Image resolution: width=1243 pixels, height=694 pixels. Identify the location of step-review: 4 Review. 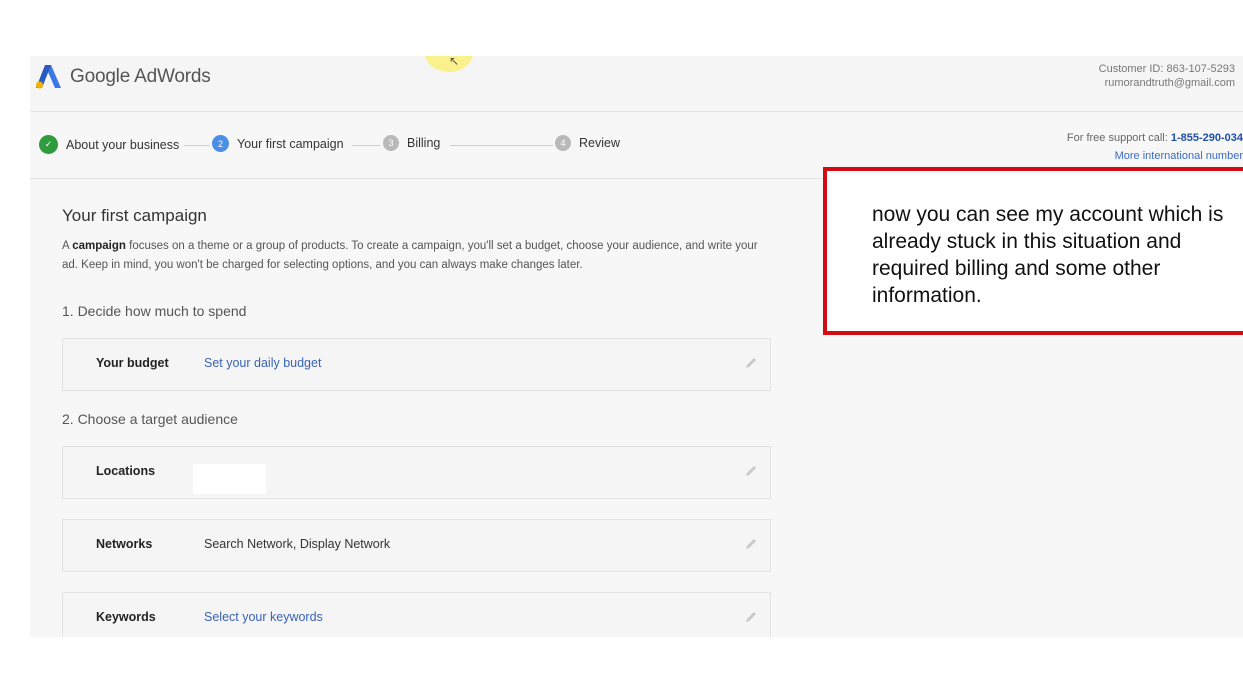
(587, 143).